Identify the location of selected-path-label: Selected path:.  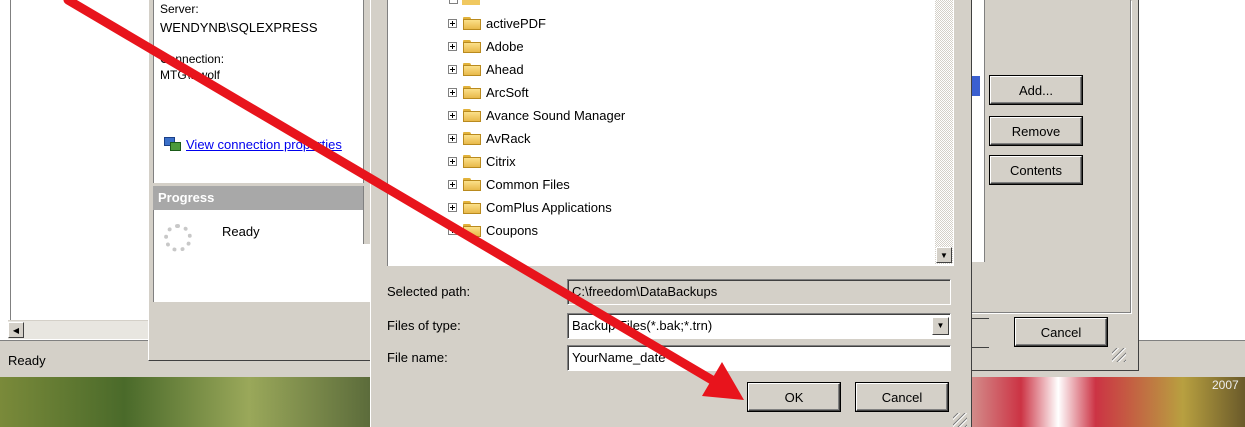
(429, 291).